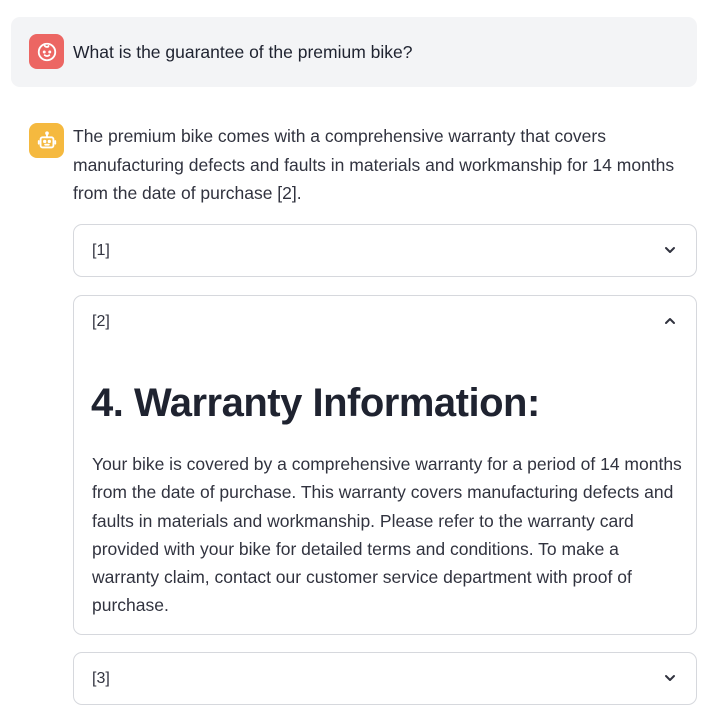 The width and height of the screenshot is (708, 716). What do you see at coordinates (315, 403) in the screenshot?
I see `source-title: 4. Warranty Information:` at bounding box center [315, 403].